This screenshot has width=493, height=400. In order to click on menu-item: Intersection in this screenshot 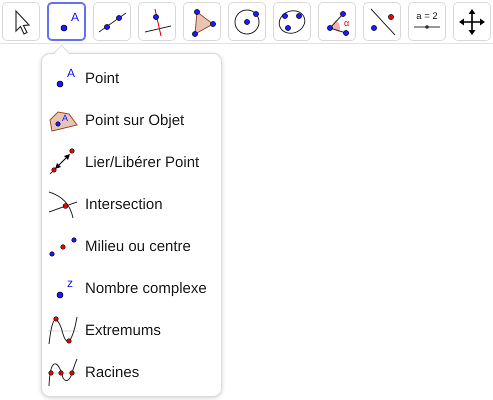, I will do `click(131, 204)`.